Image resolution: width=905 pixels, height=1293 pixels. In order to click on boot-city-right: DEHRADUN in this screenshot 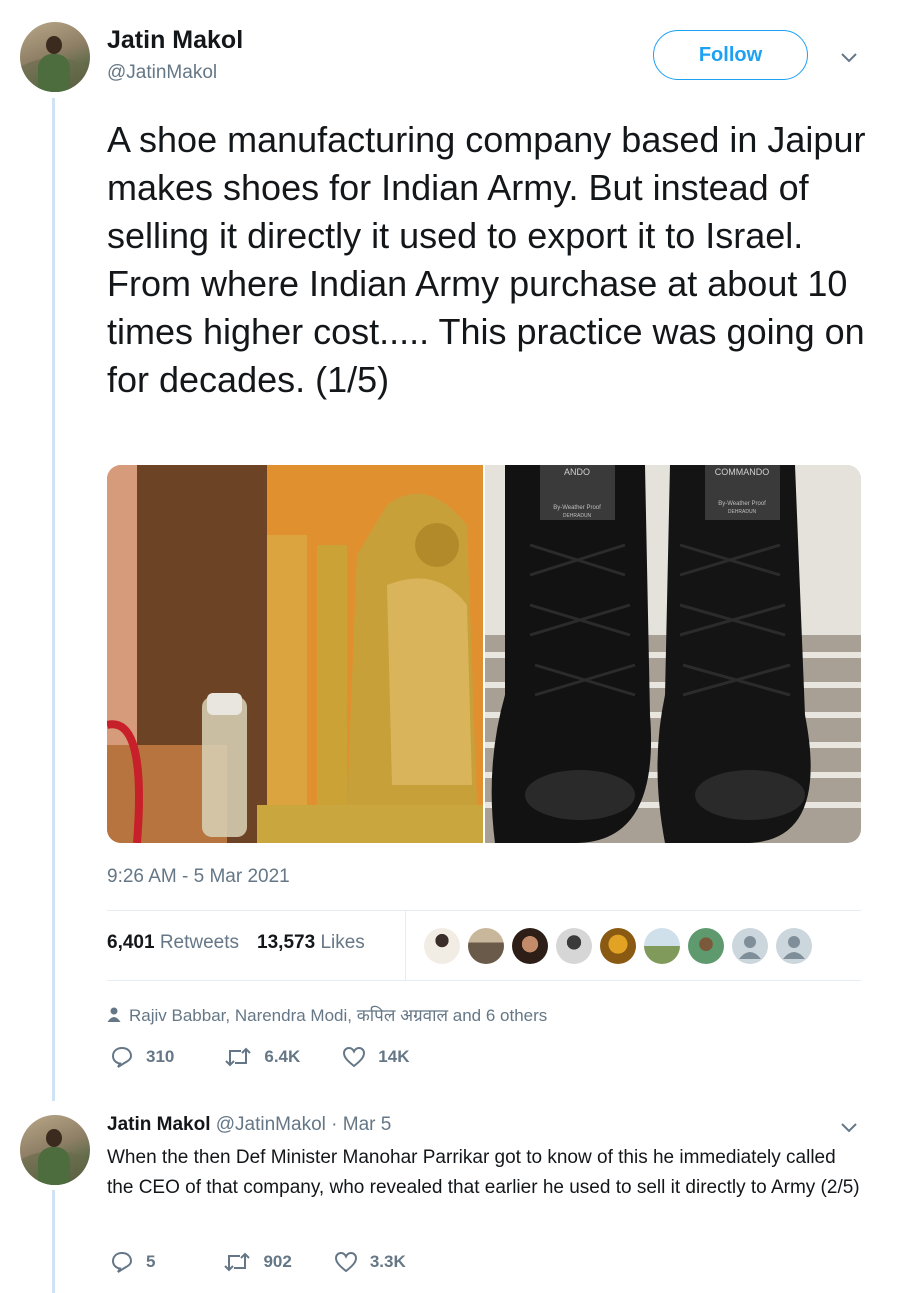, I will do `click(742, 512)`.